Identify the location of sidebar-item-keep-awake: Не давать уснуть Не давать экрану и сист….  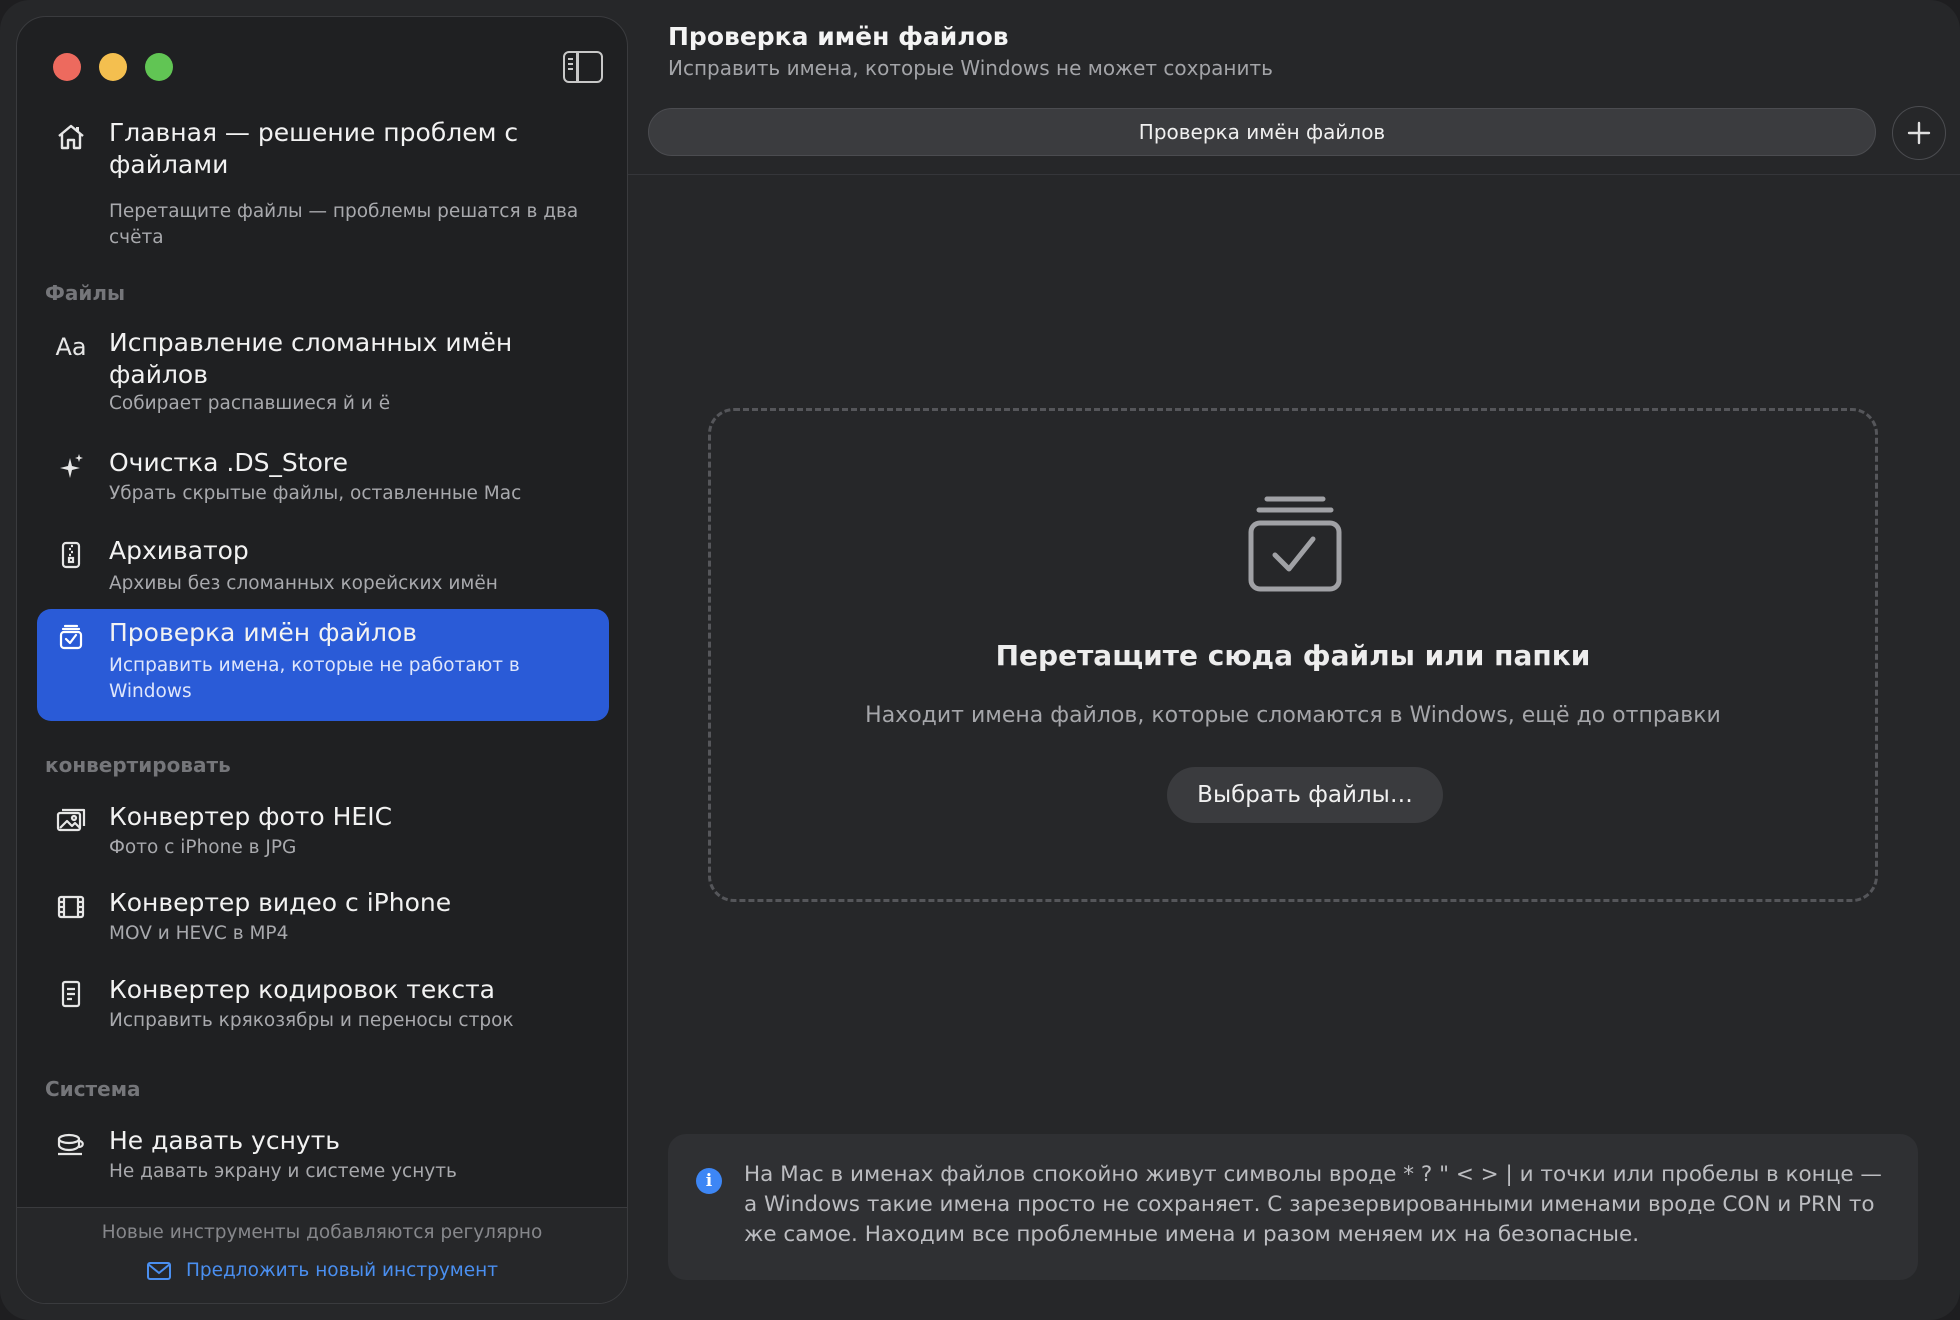
(323, 1161).